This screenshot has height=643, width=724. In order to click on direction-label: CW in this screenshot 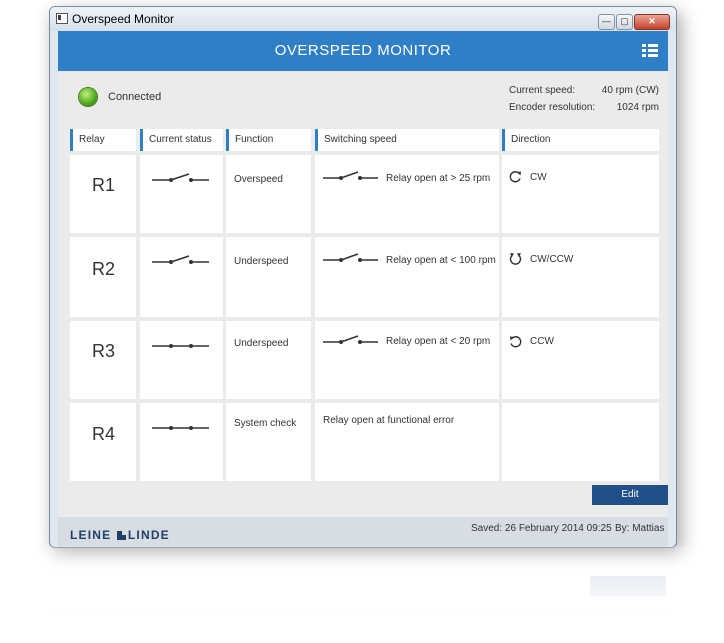, I will do `click(538, 177)`.